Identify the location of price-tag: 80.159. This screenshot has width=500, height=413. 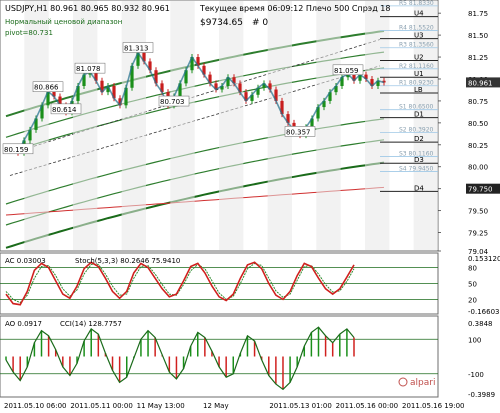
(16, 150).